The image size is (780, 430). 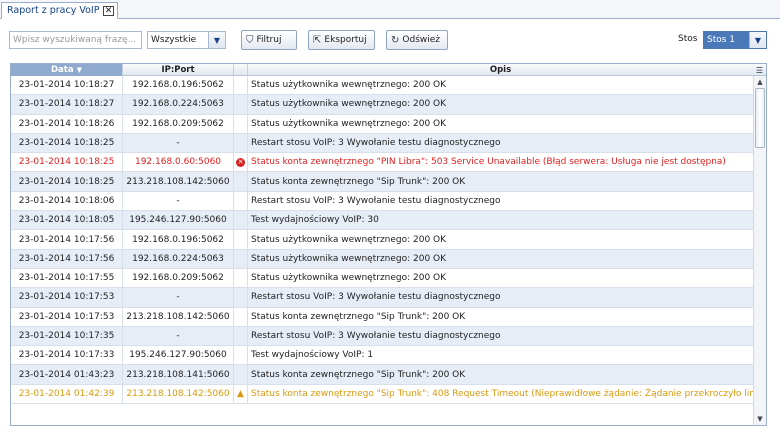 What do you see at coordinates (315, 220) in the screenshot?
I see `cell-description: Test wydajnościowy VoIP: 30` at bounding box center [315, 220].